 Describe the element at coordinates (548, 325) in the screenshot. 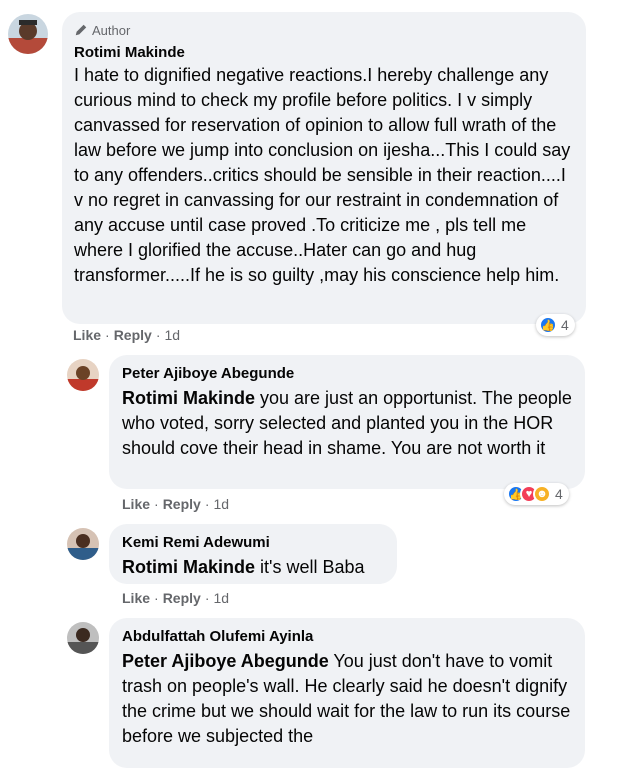

I see `like-reaction-icon: 👍` at that location.